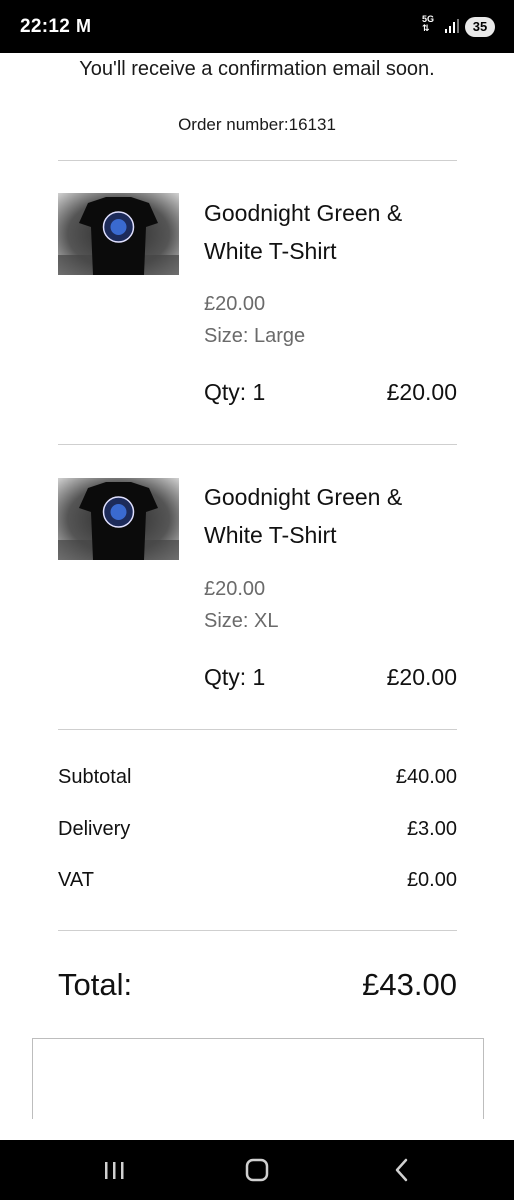 This screenshot has height=1200, width=514. Describe the element at coordinates (45, 26) in the screenshot. I see `status-time: 22:12` at that location.